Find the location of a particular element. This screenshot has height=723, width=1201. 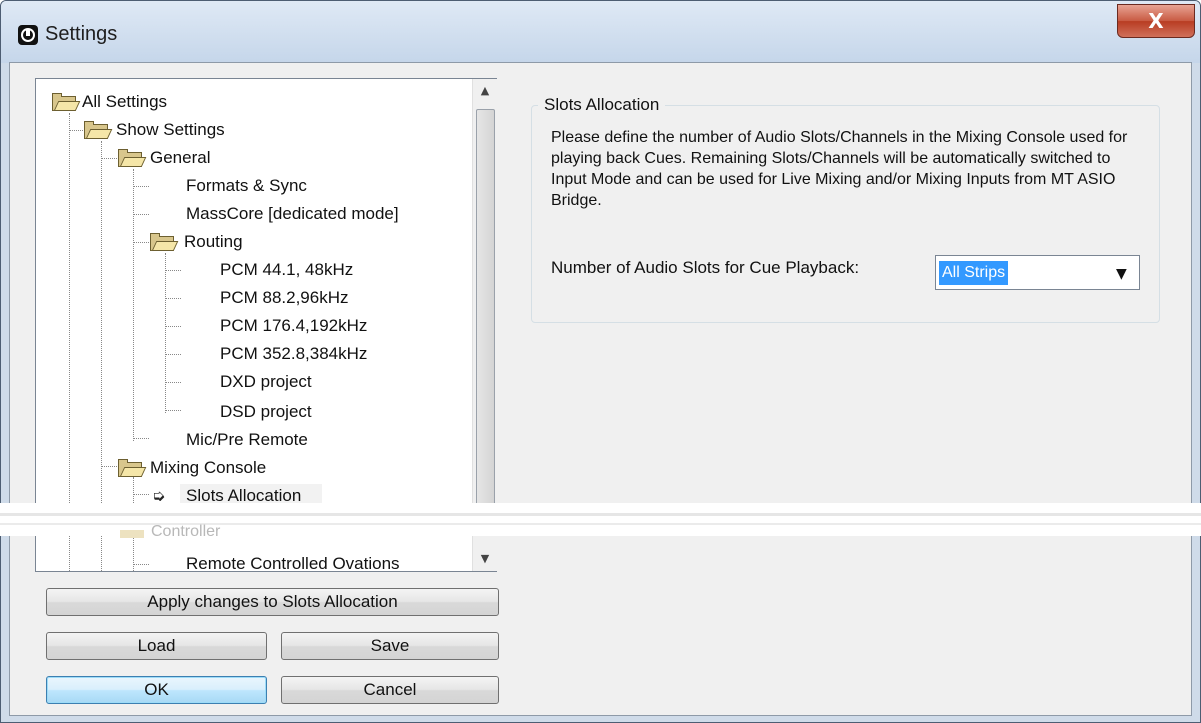

tree-item-label: Routing is located at coordinates (213, 241).